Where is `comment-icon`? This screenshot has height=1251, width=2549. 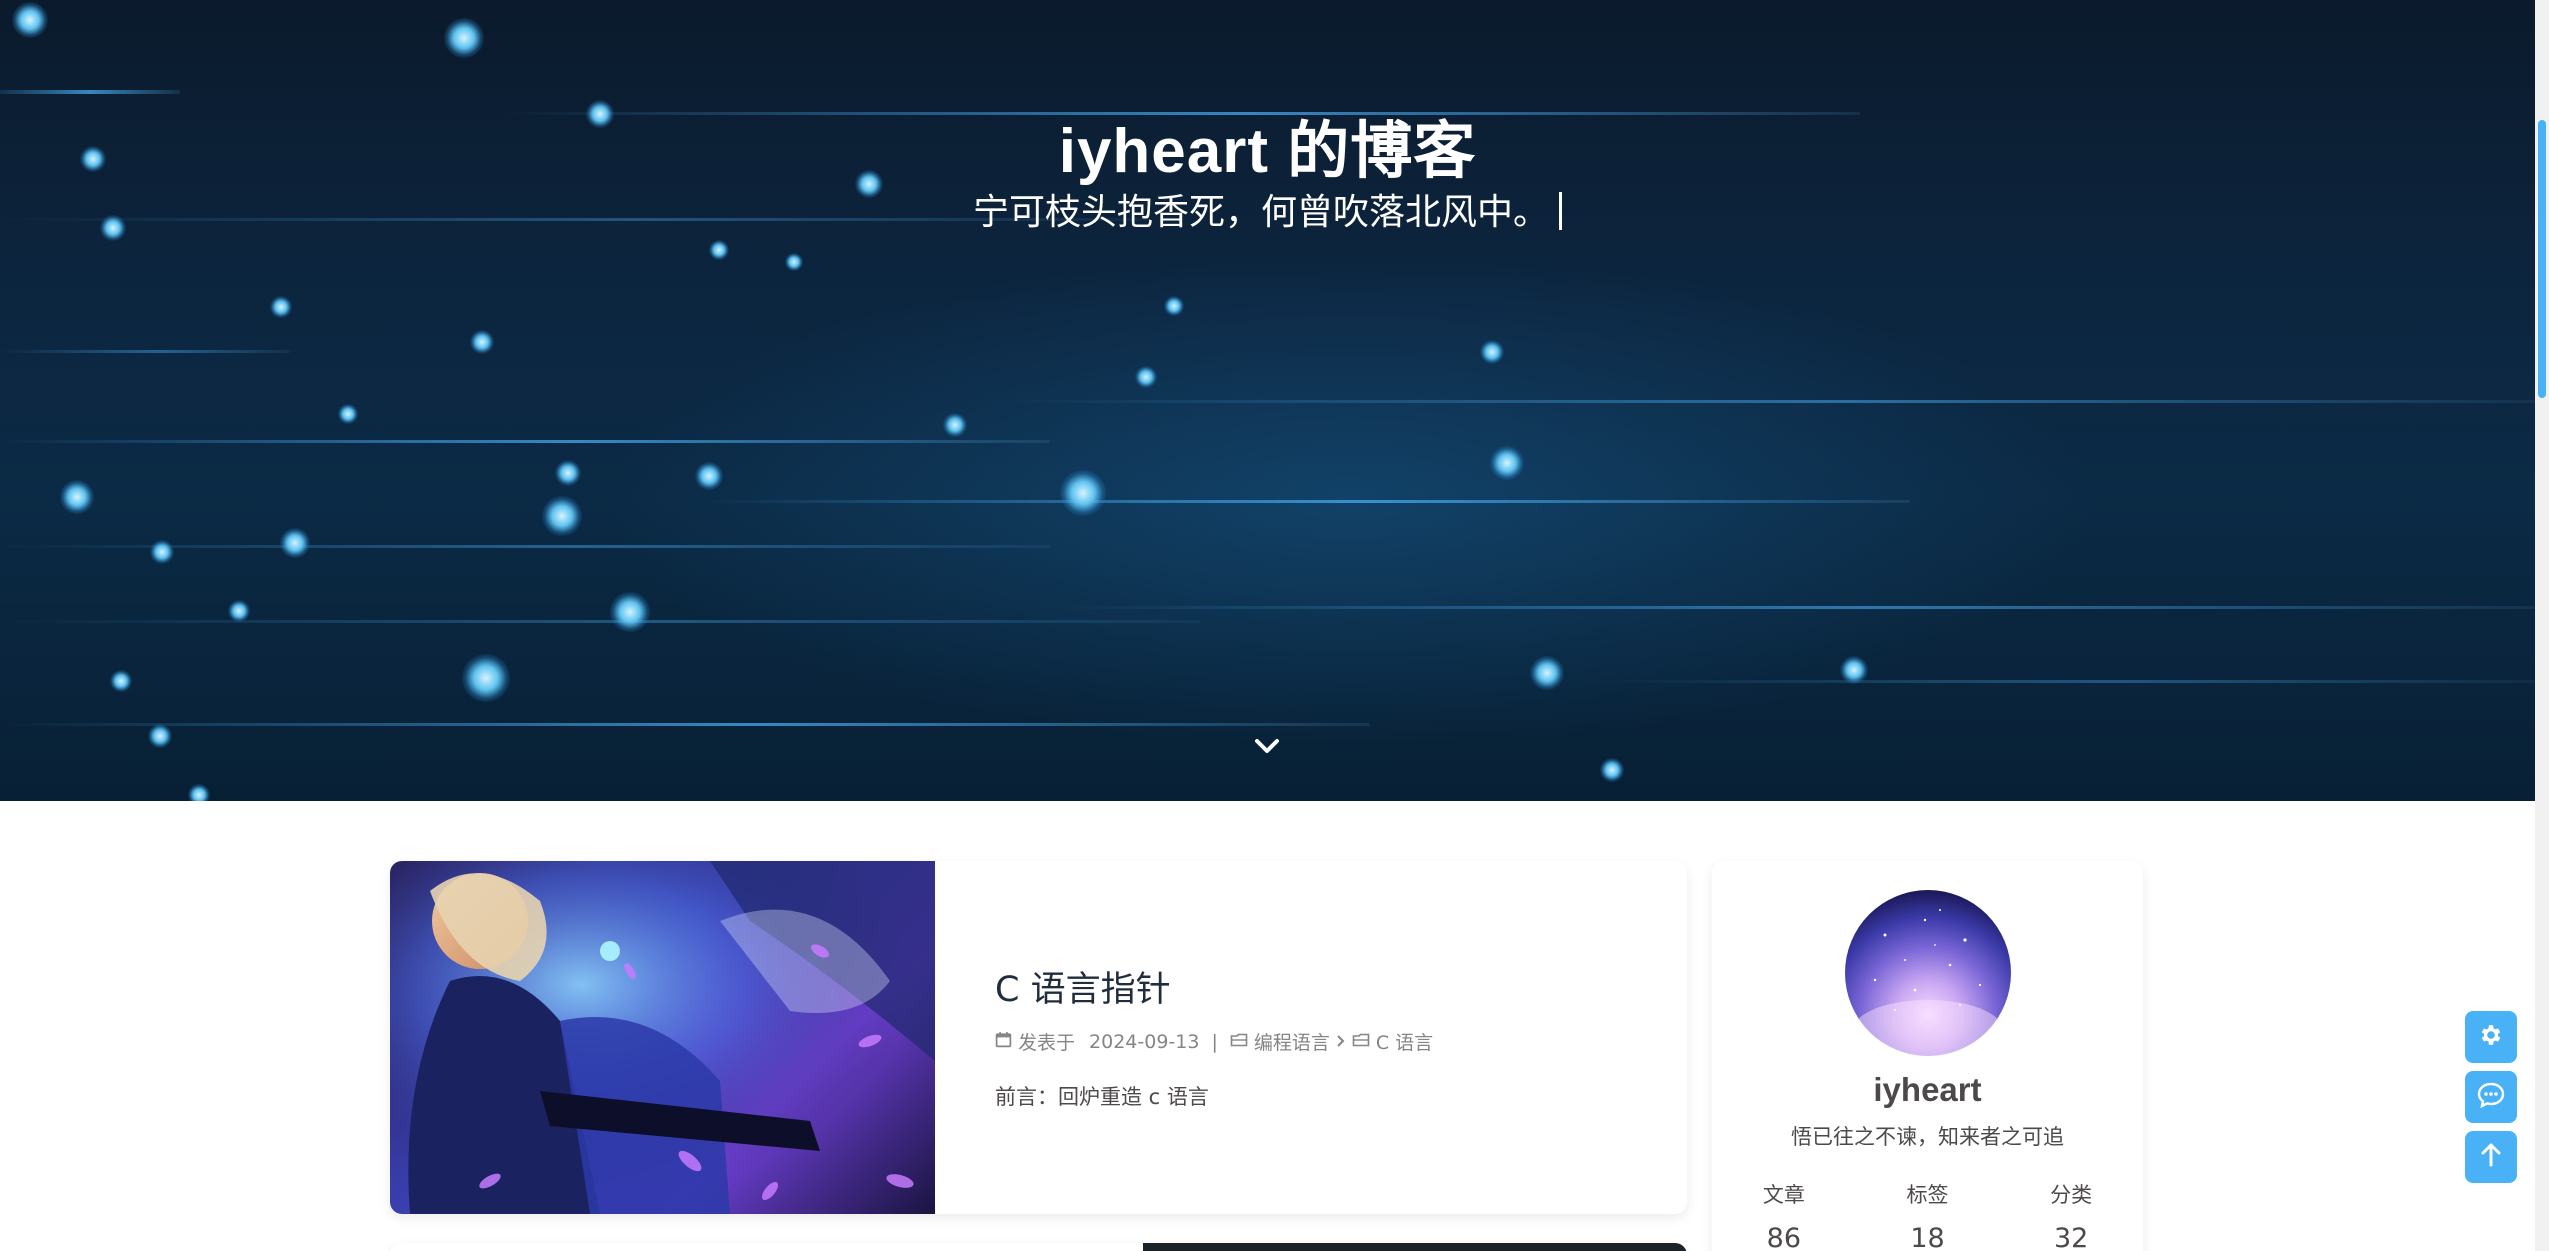
comment-icon is located at coordinates (2491, 1097).